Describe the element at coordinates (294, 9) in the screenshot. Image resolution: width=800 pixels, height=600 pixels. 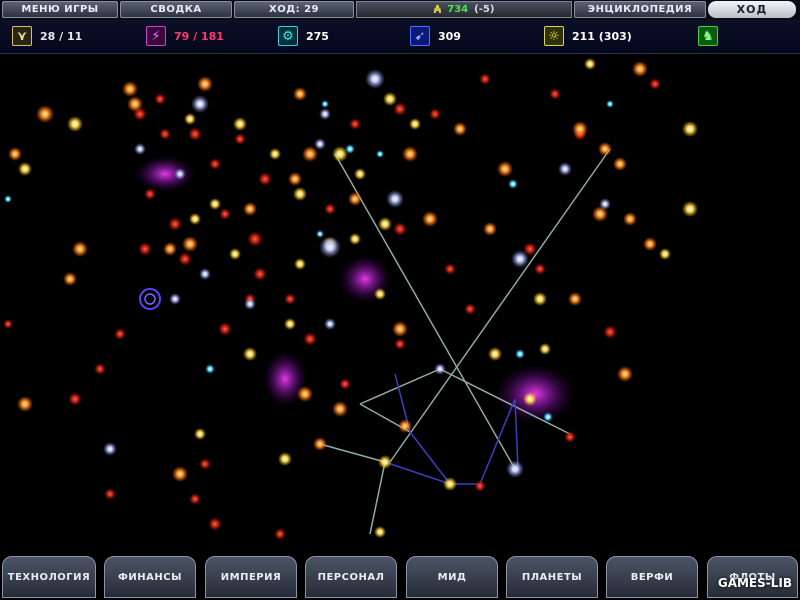
I see `turn-indicator: ХОД: 29` at that location.